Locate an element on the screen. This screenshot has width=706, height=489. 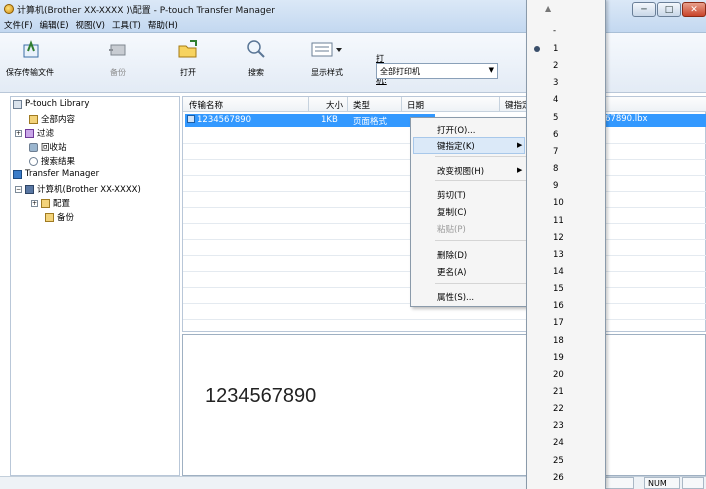
status-cell is located at coordinates (693, 483).